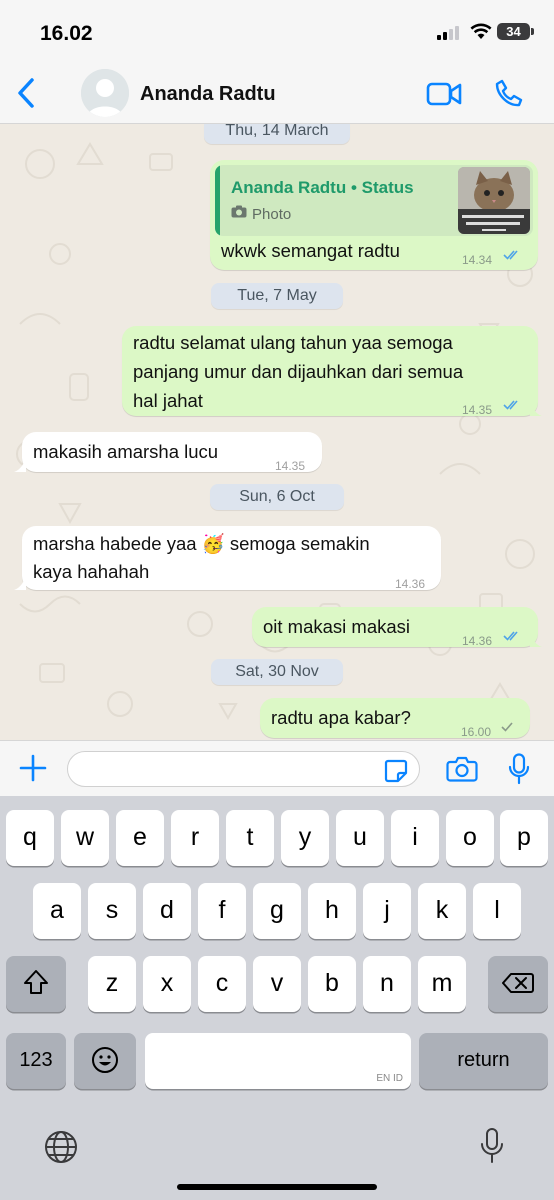 This screenshot has height=1200, width=554. Describe the element at coordinates (277, 134) in the screenshot. I see `date-separator: Thu, 14 March` at that location.